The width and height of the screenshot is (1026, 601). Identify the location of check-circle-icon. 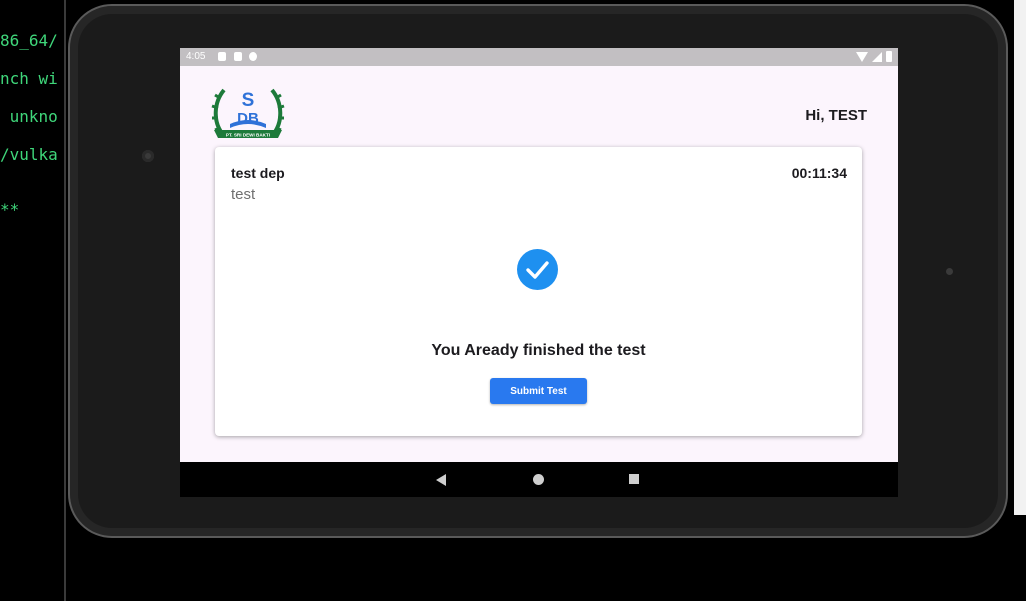
(537, 269).